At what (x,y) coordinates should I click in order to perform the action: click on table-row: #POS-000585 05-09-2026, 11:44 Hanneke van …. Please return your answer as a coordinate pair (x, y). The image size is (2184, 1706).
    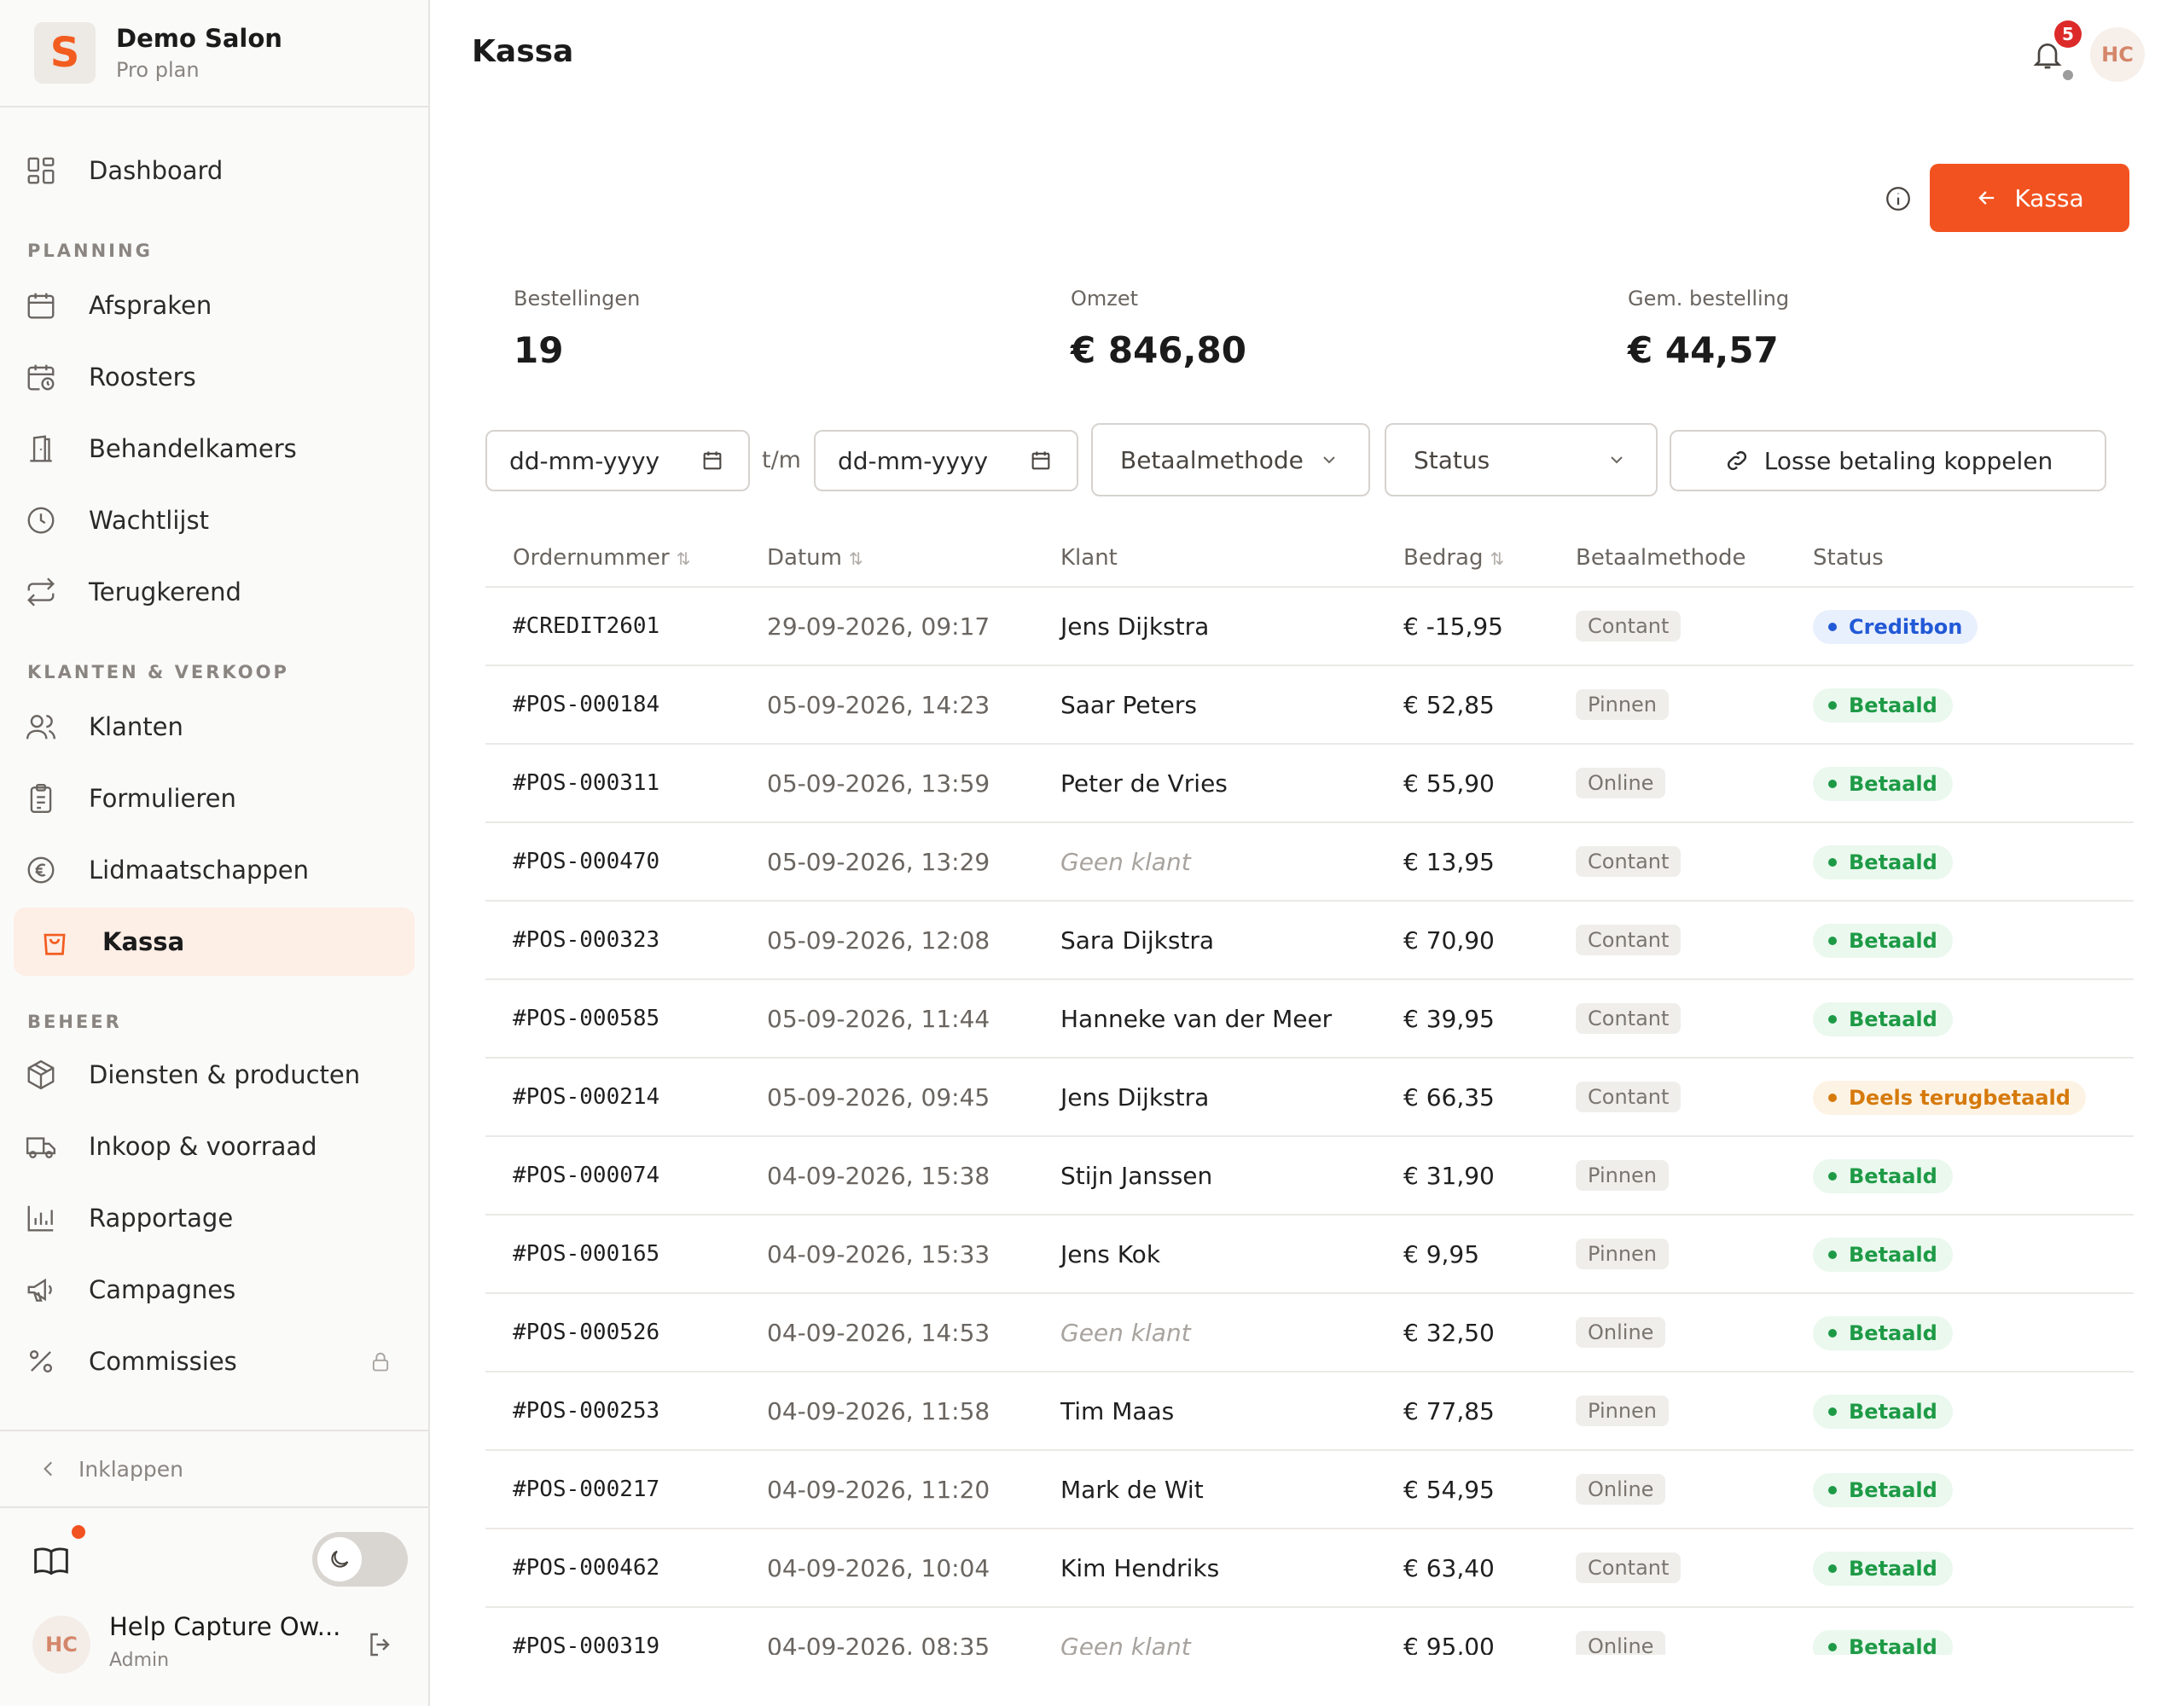
    Looking at the image, I should click on (1310, 1019).